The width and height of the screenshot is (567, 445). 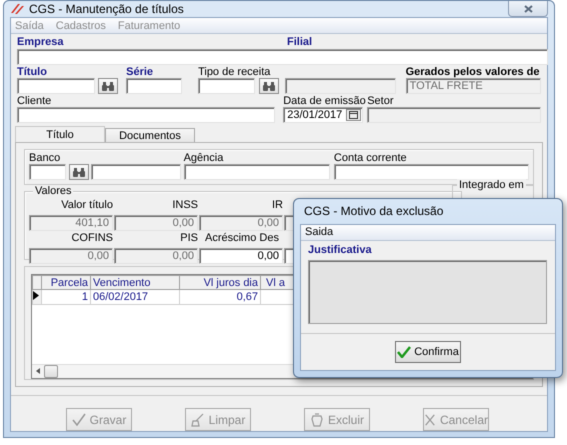 I want to click on table-cell: 06/02/2017, so click(x=135, y=297).